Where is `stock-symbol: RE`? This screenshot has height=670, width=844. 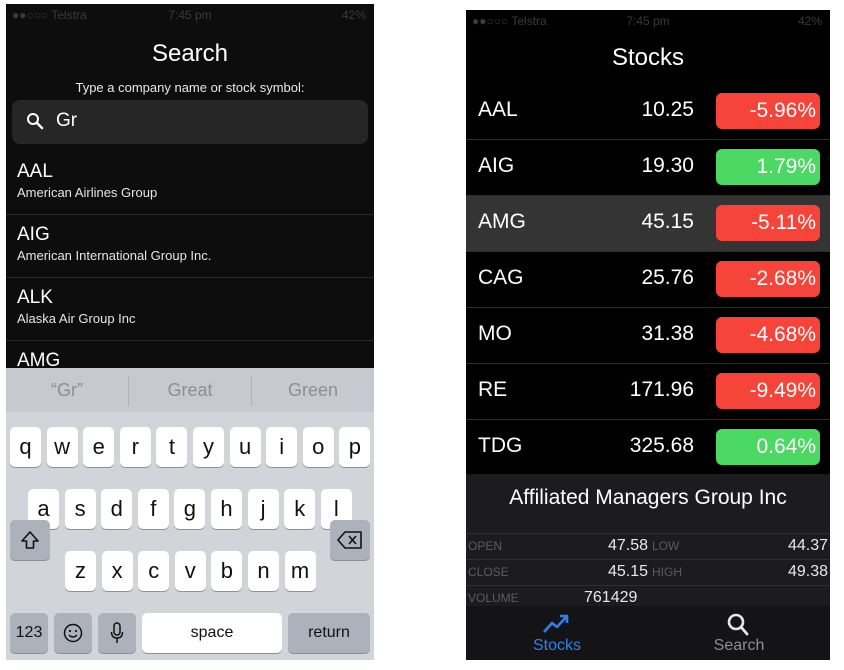
stock-symbol: RE is located at coordinates (493, 389).